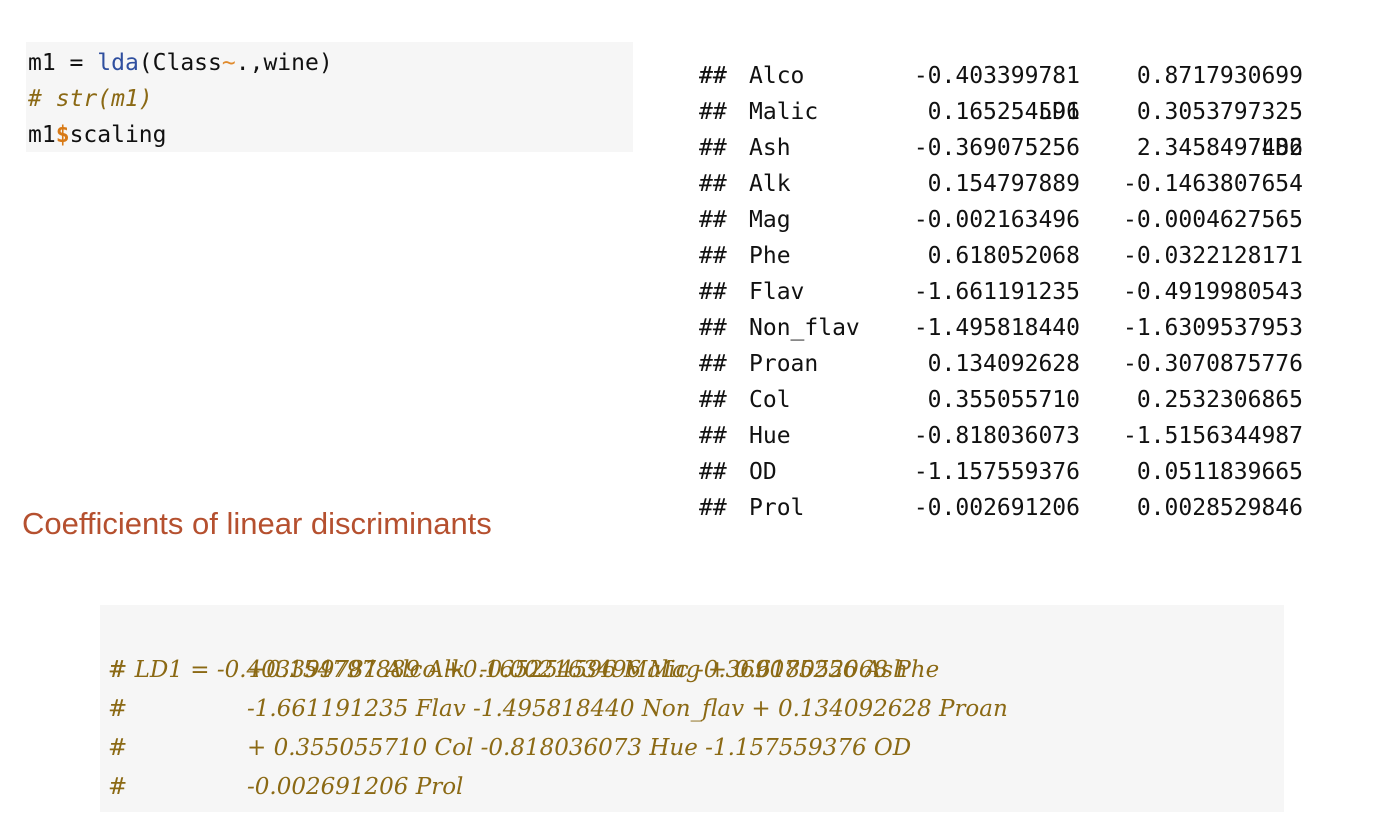 This screenshot has height=822, width=1390. I want to click on ld2-value: 0.2532306865, so click(1219, 400).